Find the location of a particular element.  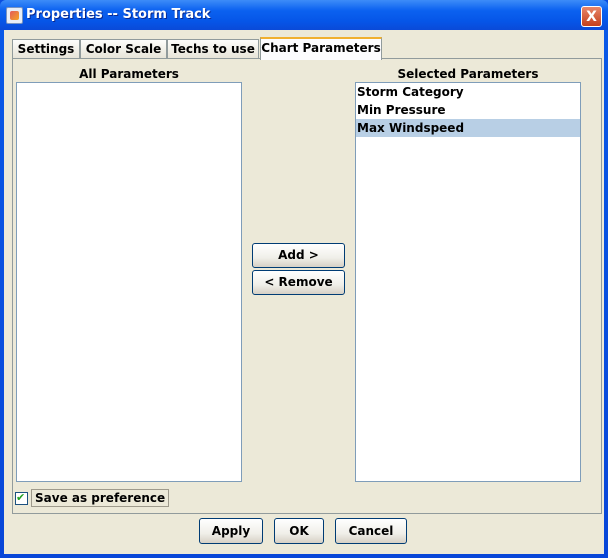

tab-chart-parameters: Chart Parameters is located at coordinates (321, 48).